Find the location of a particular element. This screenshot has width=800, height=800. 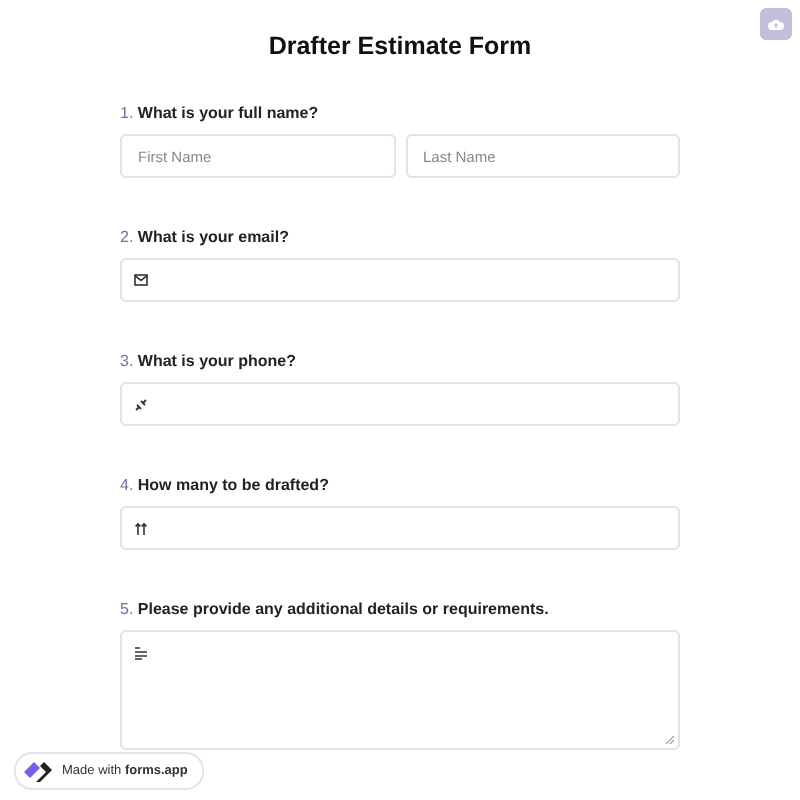

question-label: 1. What is your full name? is located at coordinates (219, 114).